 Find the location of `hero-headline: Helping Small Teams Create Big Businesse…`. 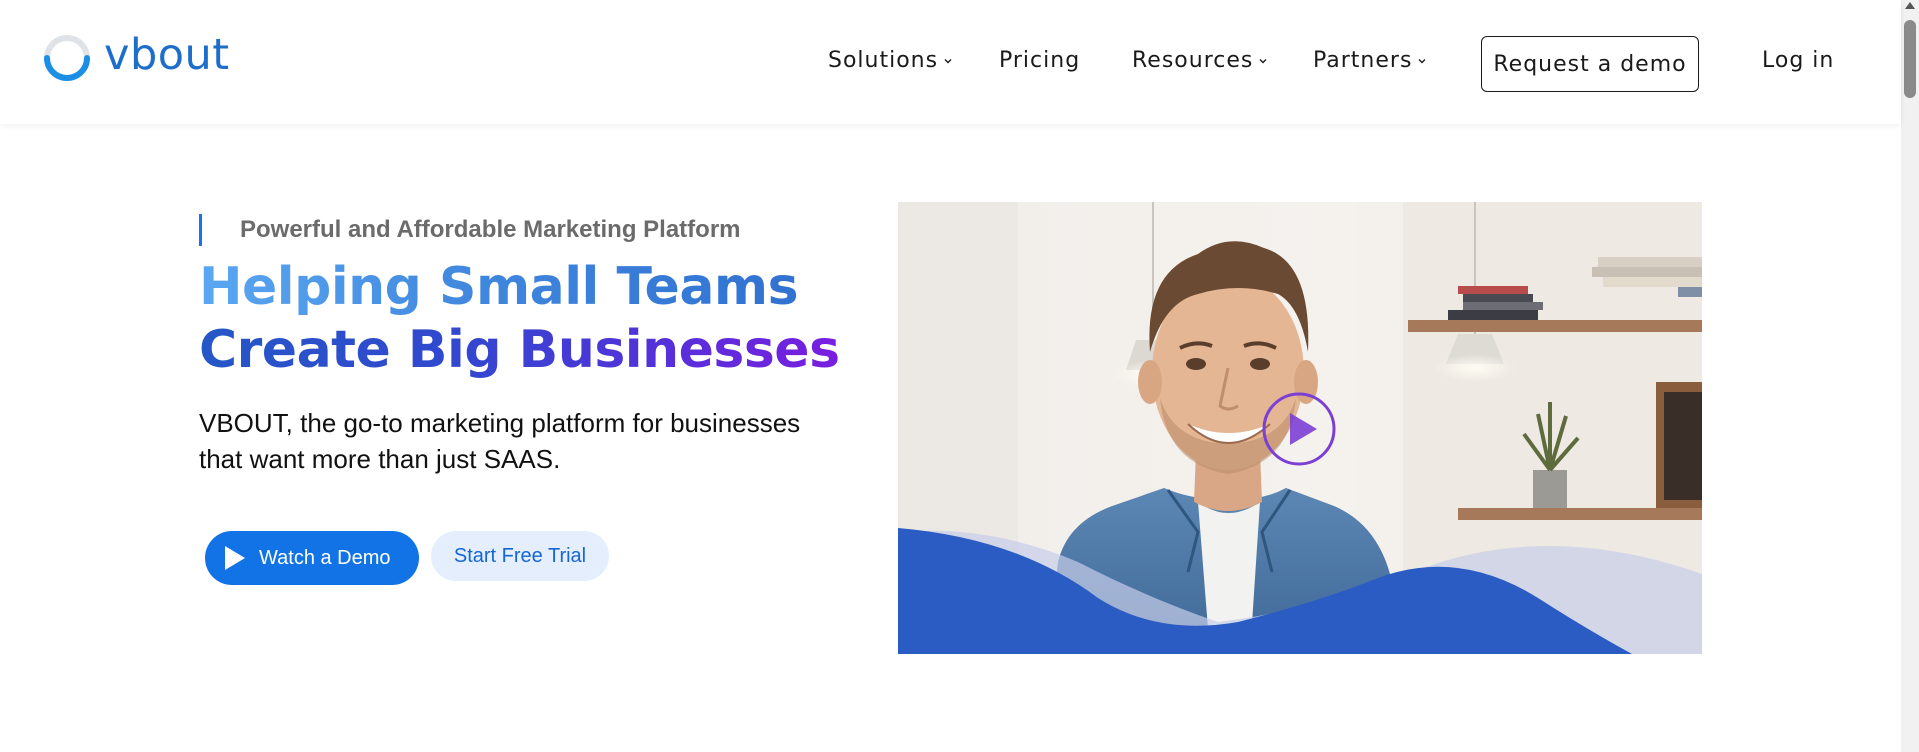

hero-headline: Helping Small Teams Create Big Businesse… is located at coordinates (519, 319).